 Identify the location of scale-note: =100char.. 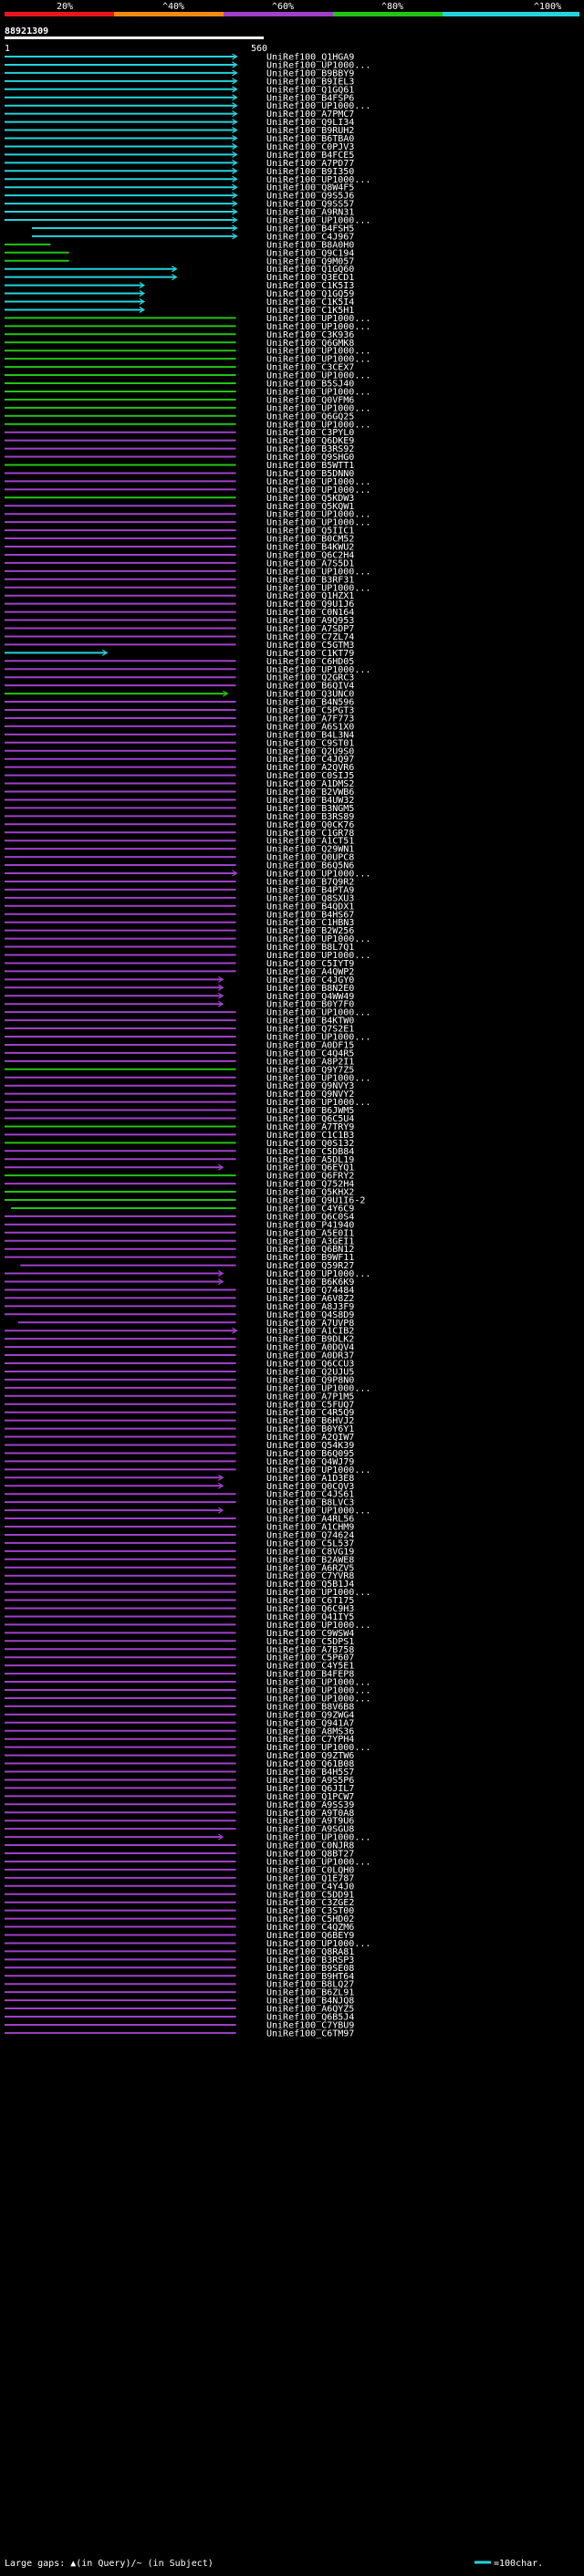
(518, 2564).